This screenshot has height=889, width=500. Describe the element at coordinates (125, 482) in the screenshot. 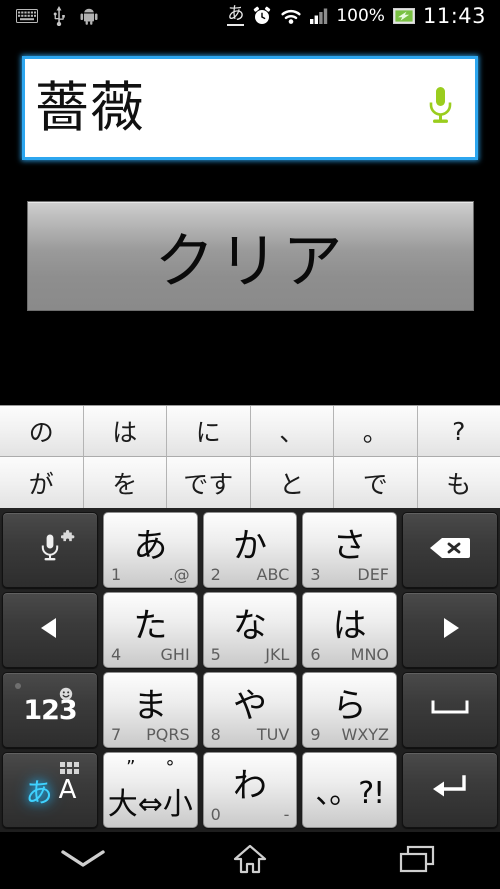

I see `suggestion-item: を` at that location.